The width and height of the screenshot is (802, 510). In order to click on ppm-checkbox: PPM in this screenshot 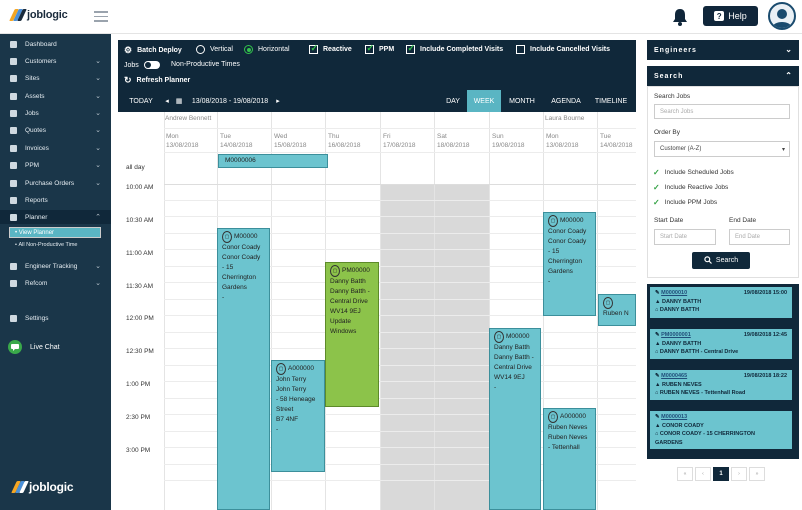, I will do `click(379, 48)`.